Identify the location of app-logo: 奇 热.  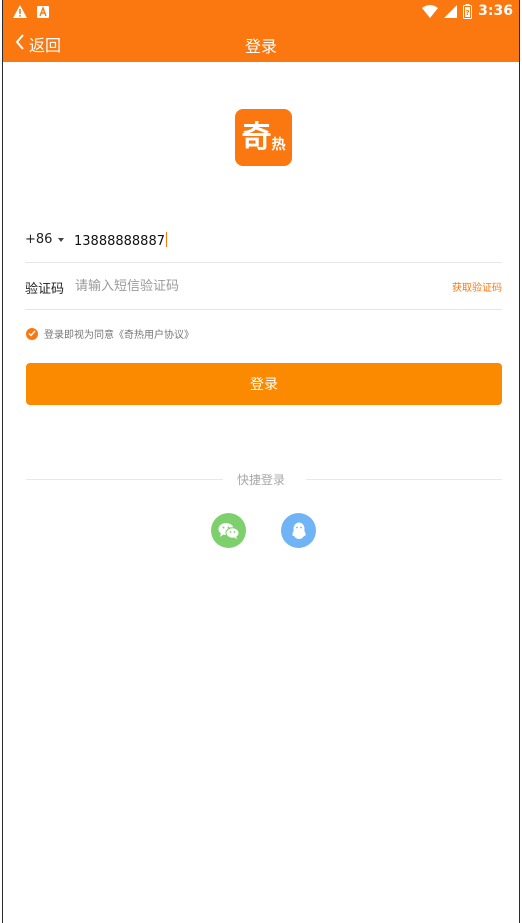
(263, 137).